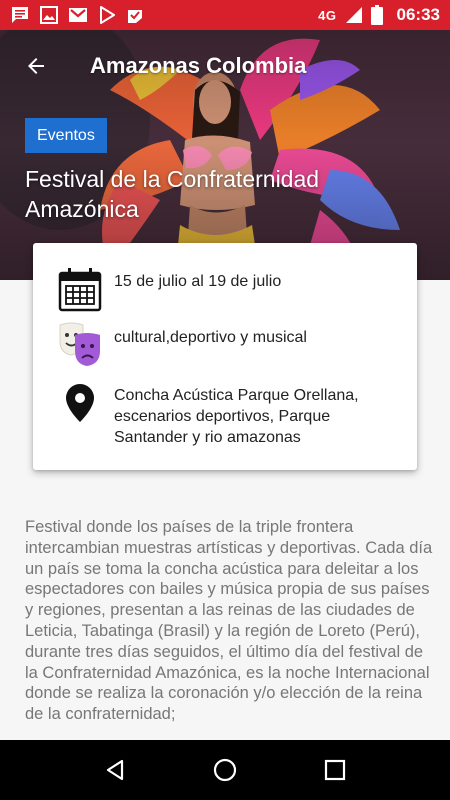  I want to click on nav-recents-button, so click(335, 770).